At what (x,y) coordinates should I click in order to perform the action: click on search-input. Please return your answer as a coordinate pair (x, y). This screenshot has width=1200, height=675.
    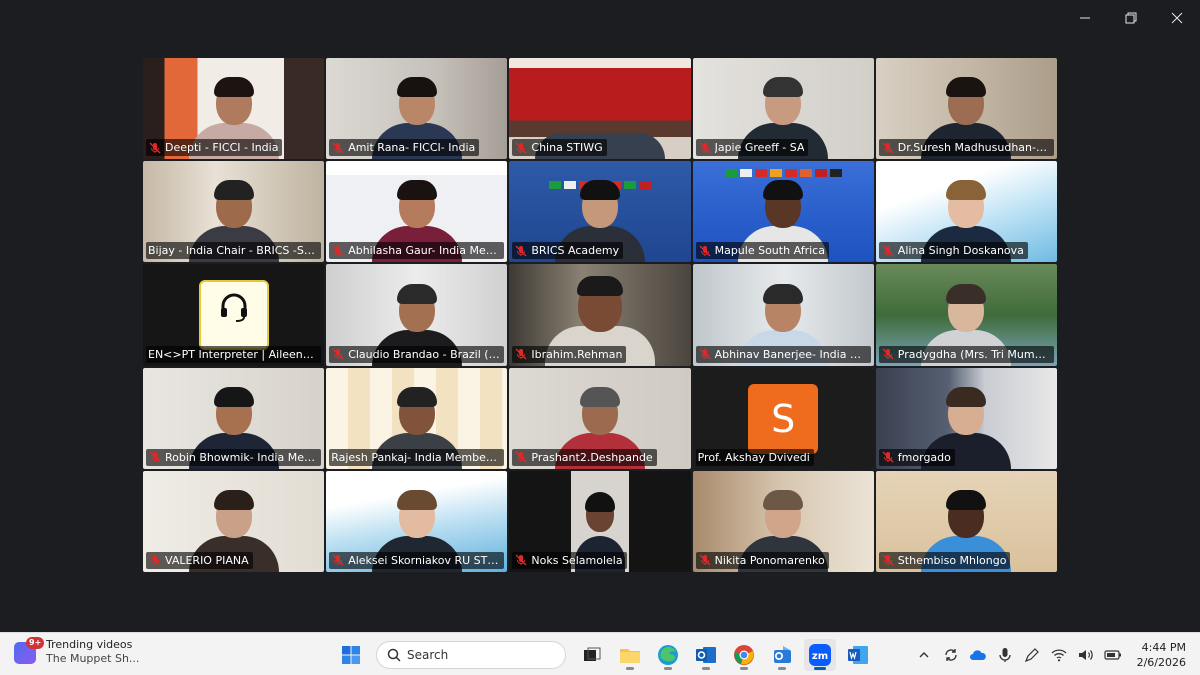
    Looking at the image, I should click on (477, 654).